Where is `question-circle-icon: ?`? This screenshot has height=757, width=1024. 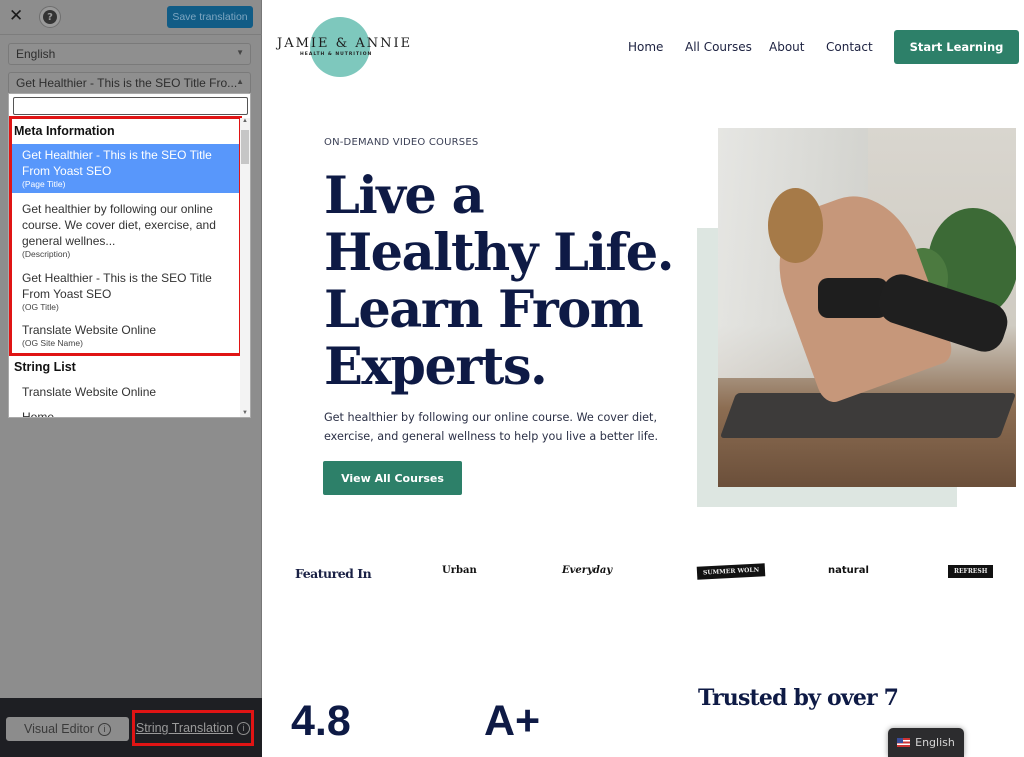
question-circle-icon: ? is located at coordinates (50, 17).